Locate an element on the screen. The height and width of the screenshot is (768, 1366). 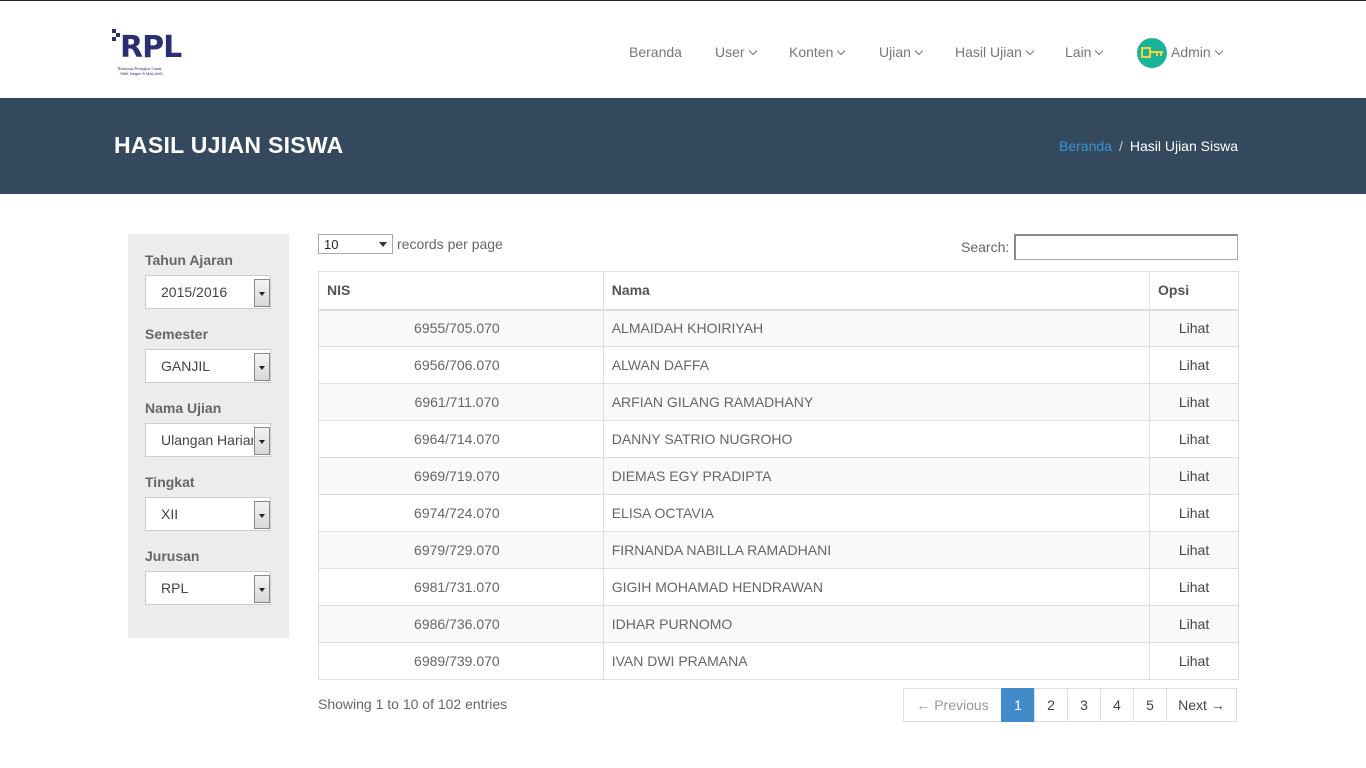
cell-nis: 6979/729.070 is located at coordinates (461, 550).